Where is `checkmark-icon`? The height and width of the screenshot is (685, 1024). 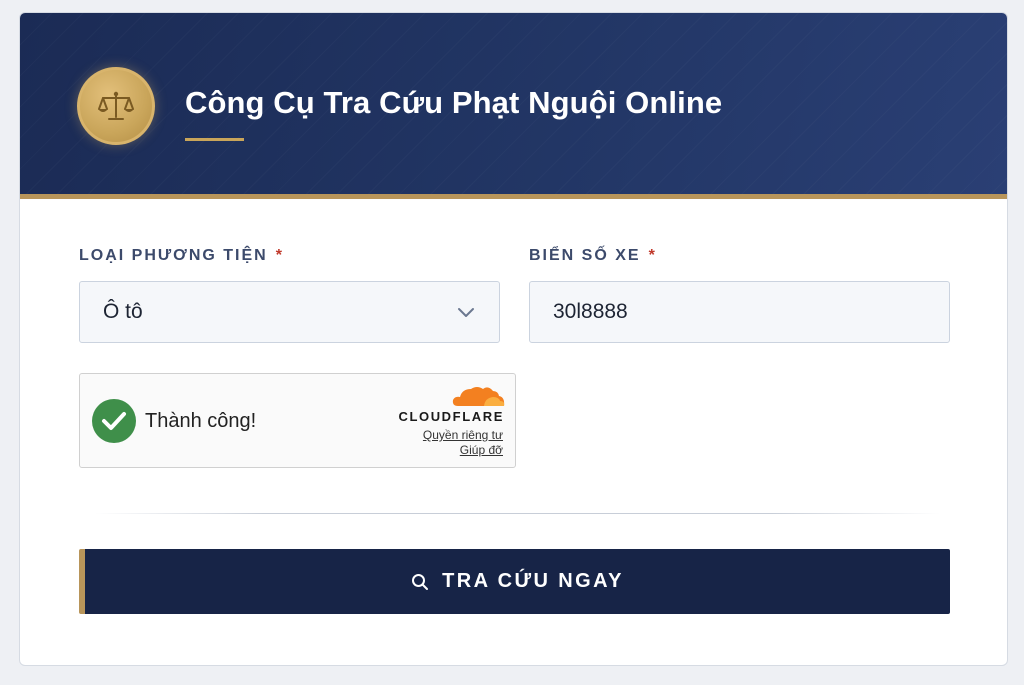 checkmark-icon is located at coordinates (114, 421).